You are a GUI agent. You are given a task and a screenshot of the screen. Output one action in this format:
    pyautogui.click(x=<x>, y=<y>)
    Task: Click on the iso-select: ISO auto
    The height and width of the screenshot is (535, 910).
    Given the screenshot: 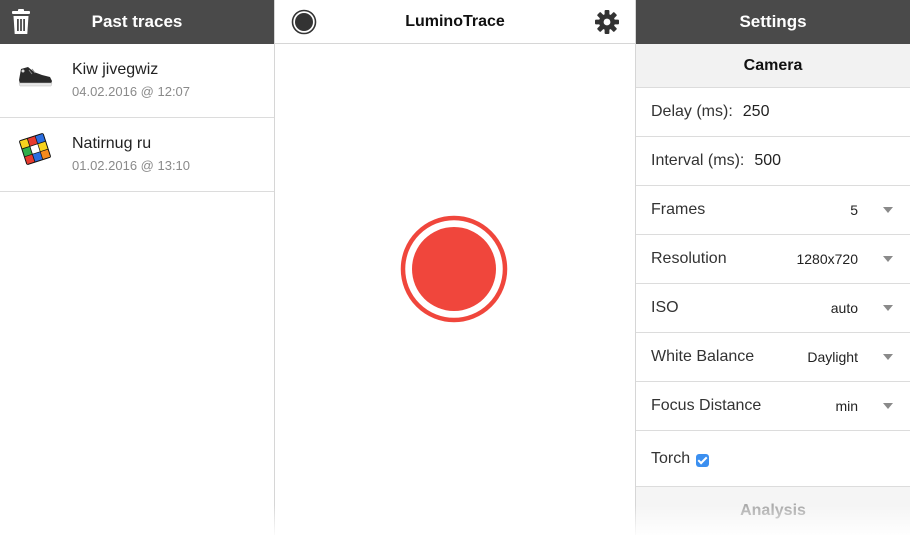 What is the action you would take?
    pyautogui.click(x=773, y=308)
    